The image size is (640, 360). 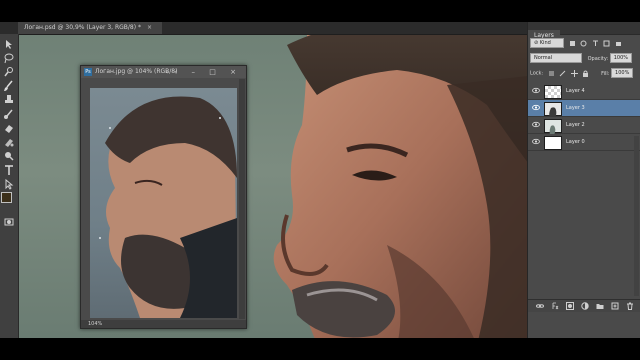 What do you see at coordinates (163, 72) in the screenshot?
I see `reference-window-titlebar: Ps Логан.jpg @ 104% (RGB/8) ‹‹ – □ ×` at bounding box center [163, 72].